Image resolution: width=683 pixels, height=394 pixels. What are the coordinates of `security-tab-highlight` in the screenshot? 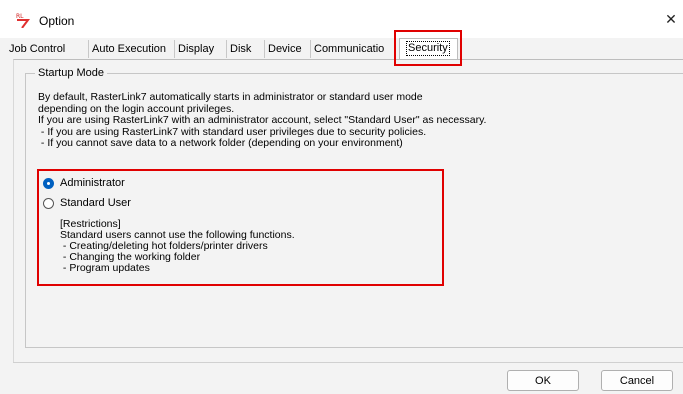 It's located at (428, 48).